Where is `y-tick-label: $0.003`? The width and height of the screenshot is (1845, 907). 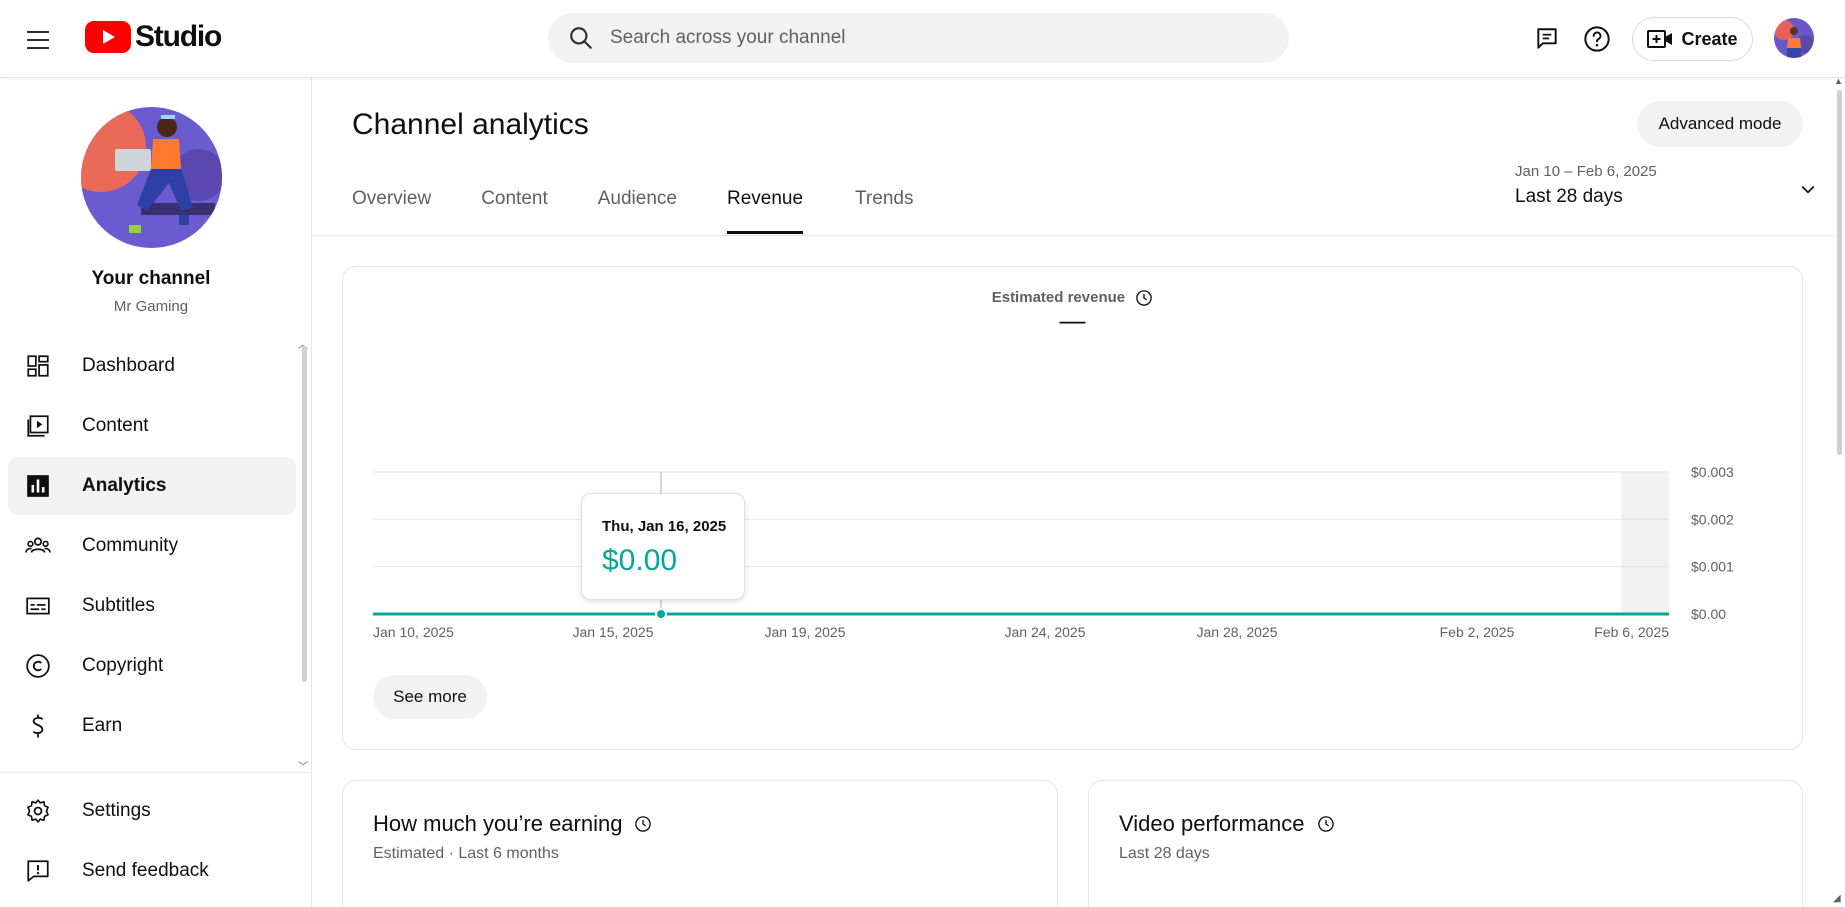
y-tick-label: $0.003 is located at coordinates (1712, 472).